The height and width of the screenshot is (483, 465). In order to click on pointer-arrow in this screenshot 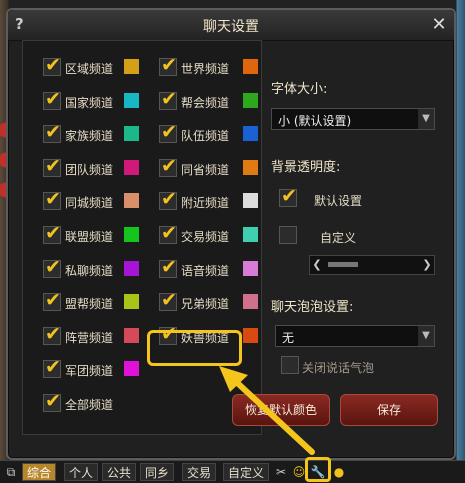, I will do `click(267, 410)`.